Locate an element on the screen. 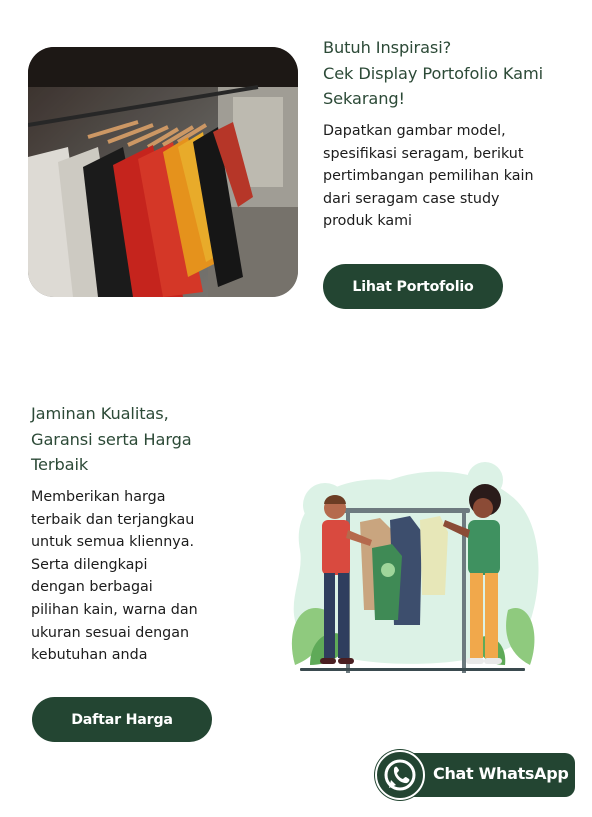 The height and width of the screenshot is (817, 592). description-line: produk kami is located at coordinates (368, 221).